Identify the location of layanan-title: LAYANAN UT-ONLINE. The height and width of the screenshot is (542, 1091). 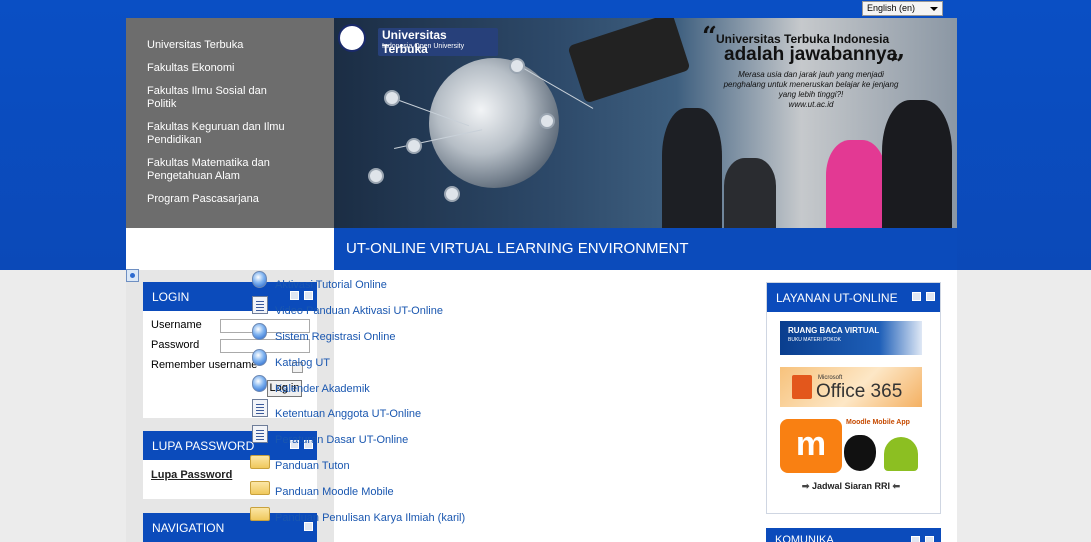
(837, 298).